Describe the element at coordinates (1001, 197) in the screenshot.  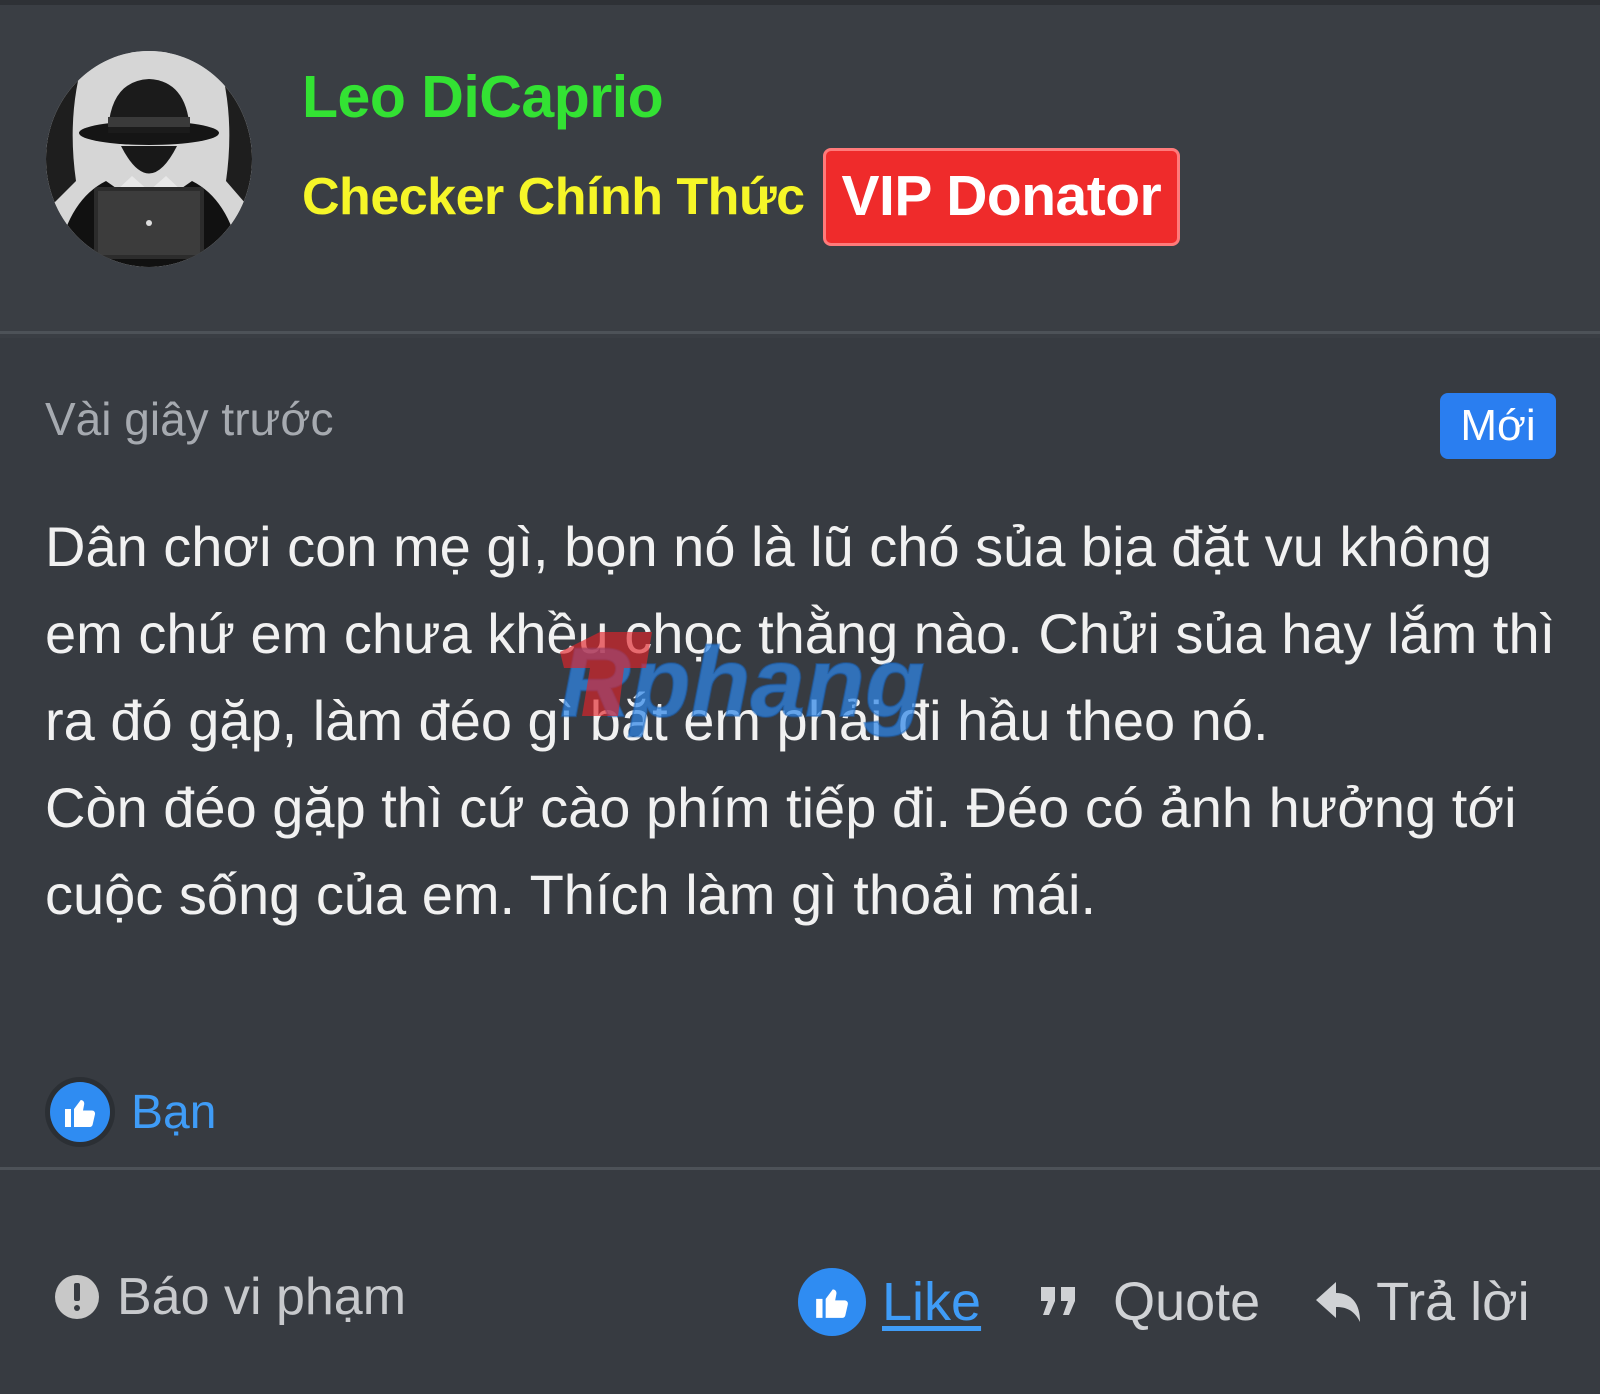
I see `vip-donator-badge: VIP Donator` at that location.